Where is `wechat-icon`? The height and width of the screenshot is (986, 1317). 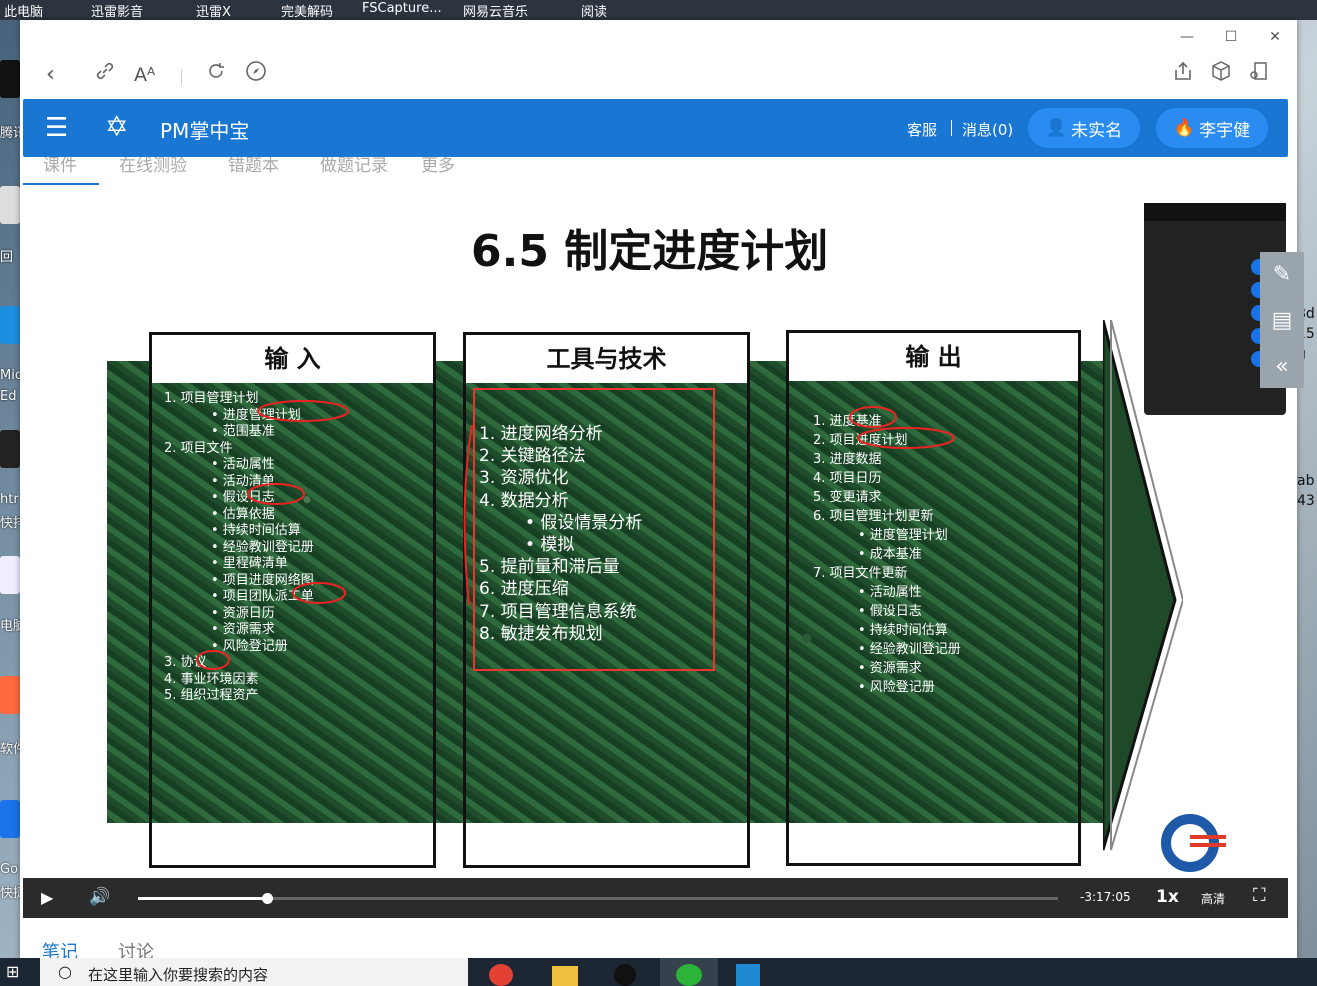 wechat-icon is located at coordinates (689, 975).